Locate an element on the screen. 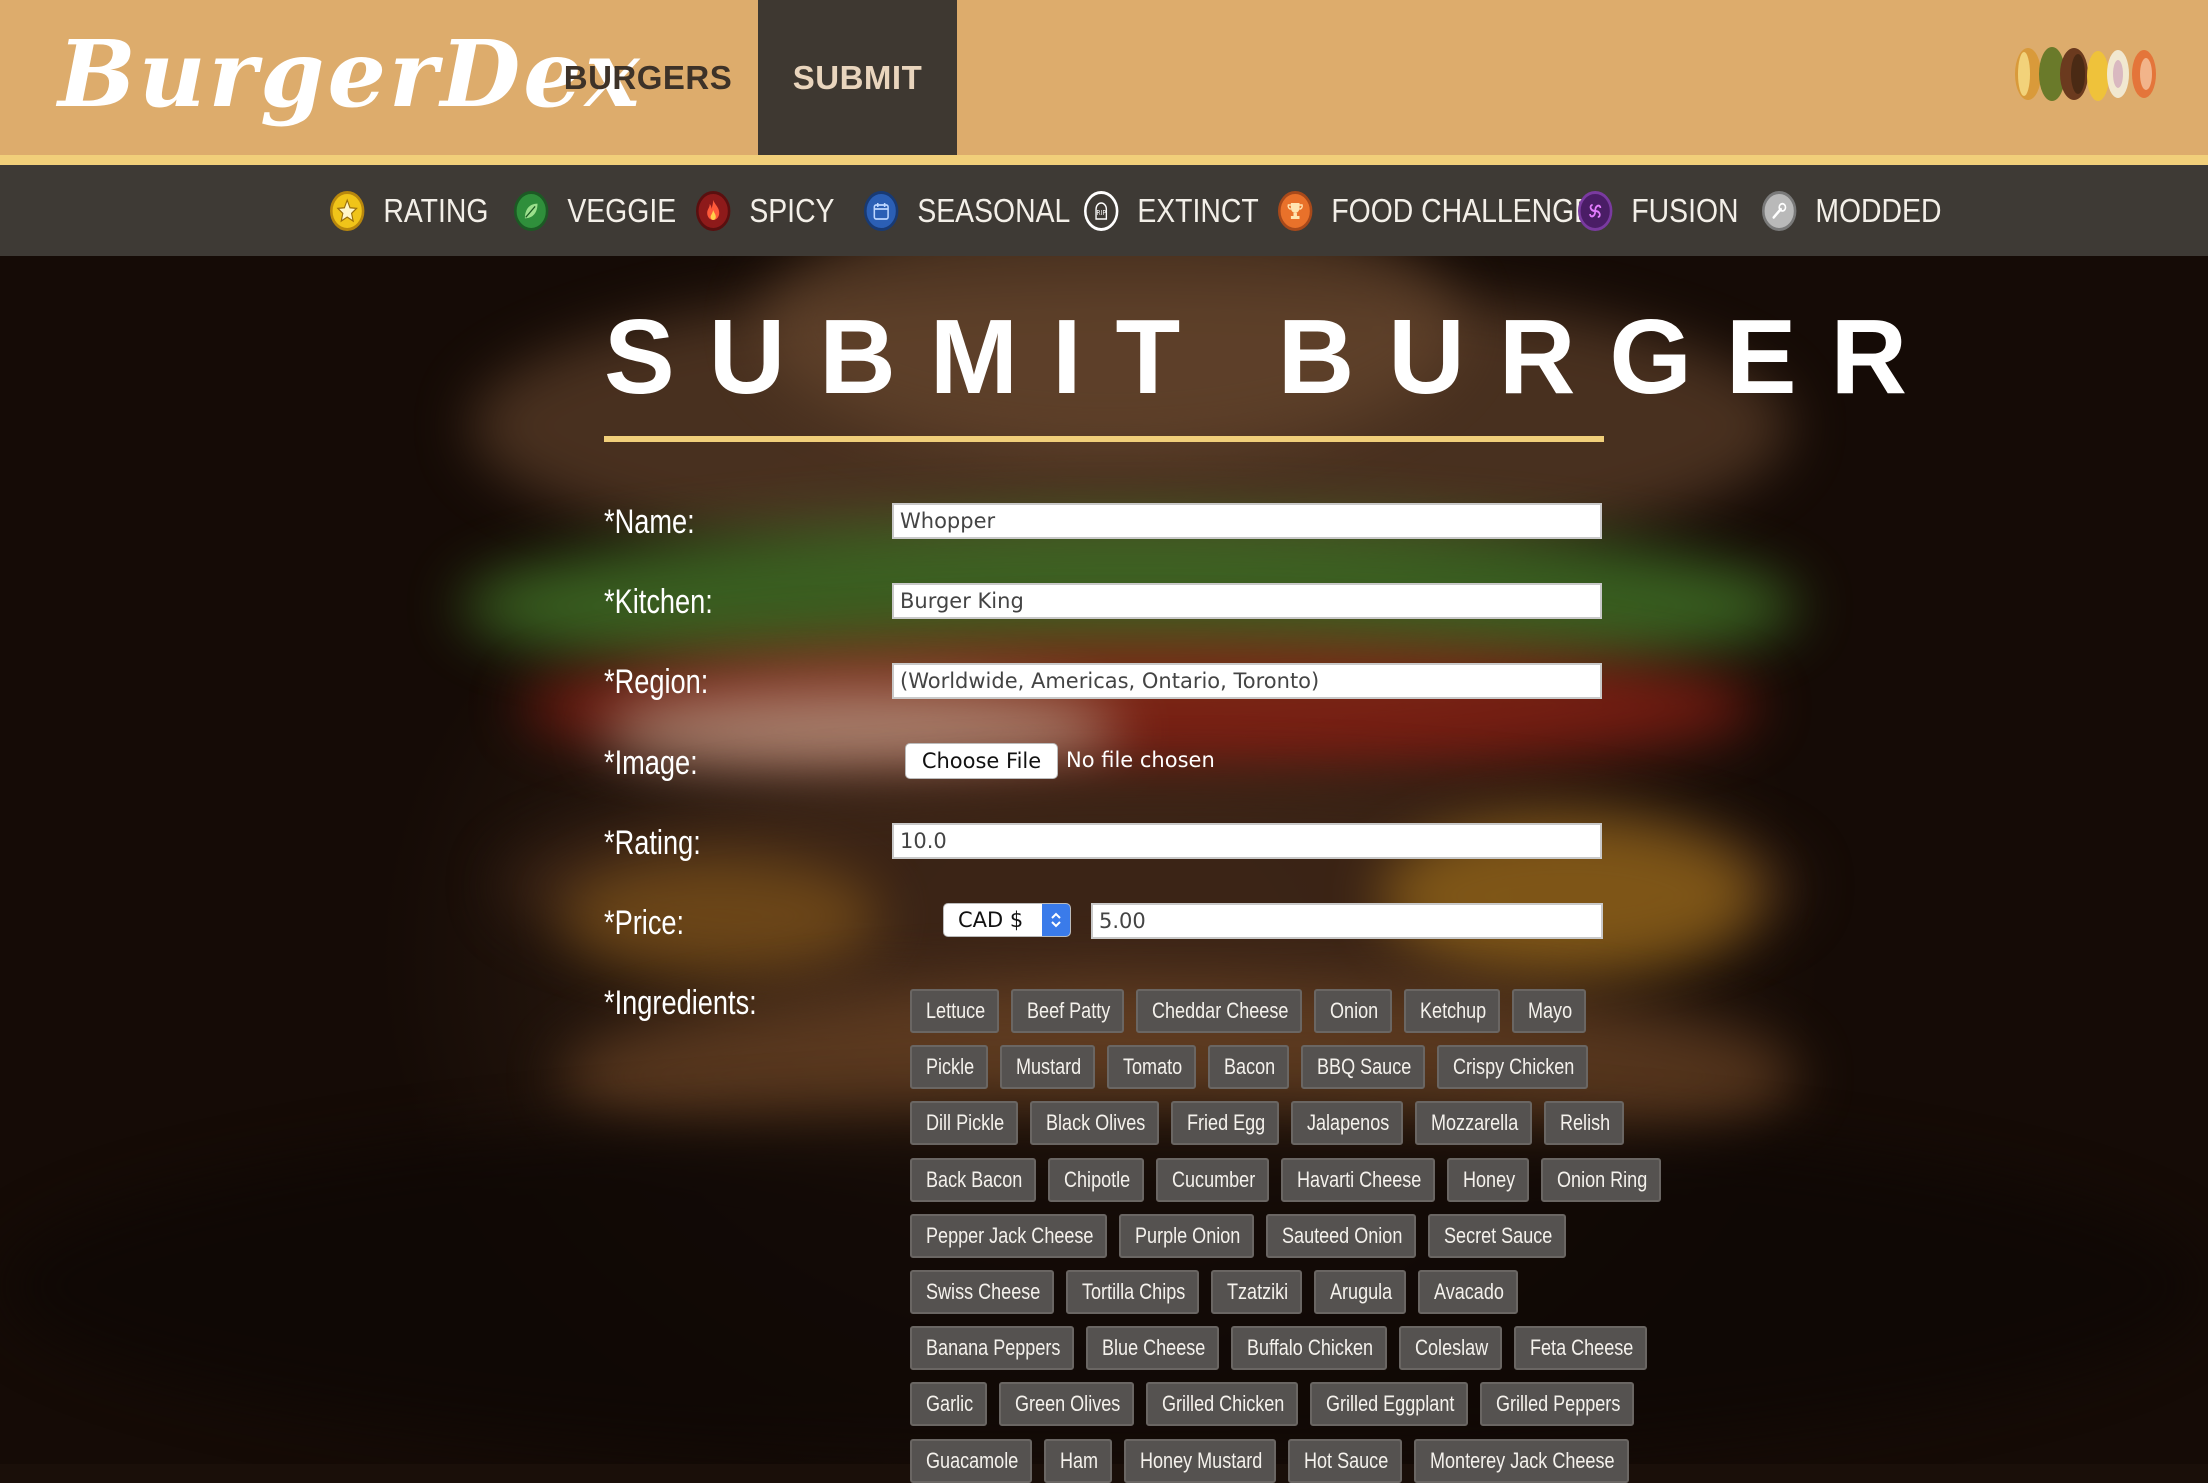  ingredient-chip: Mozzarella is located at coordinates (1473, 1123).